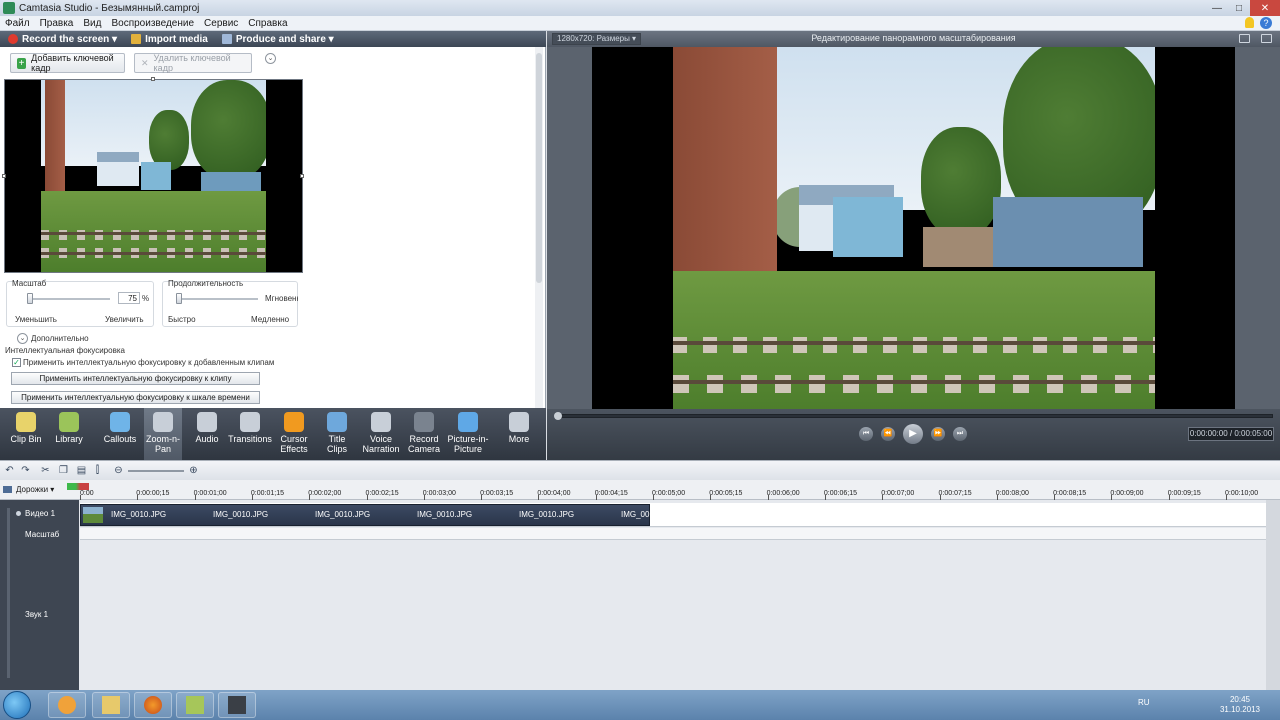 The image size is (1280, 720). Describe the element at coordinates (36, 614) in the screenshot. I see `audio-track-label: Звук 1` at that location.